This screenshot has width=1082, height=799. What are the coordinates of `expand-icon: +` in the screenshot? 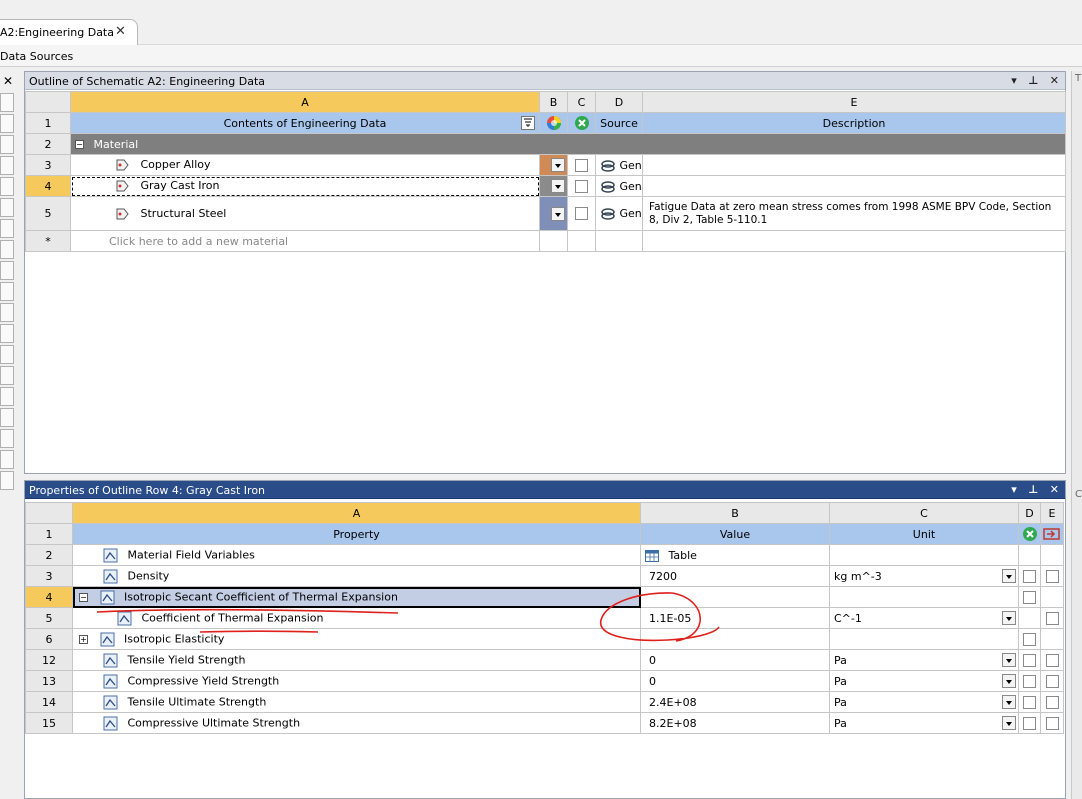 It's located at (83, 639).